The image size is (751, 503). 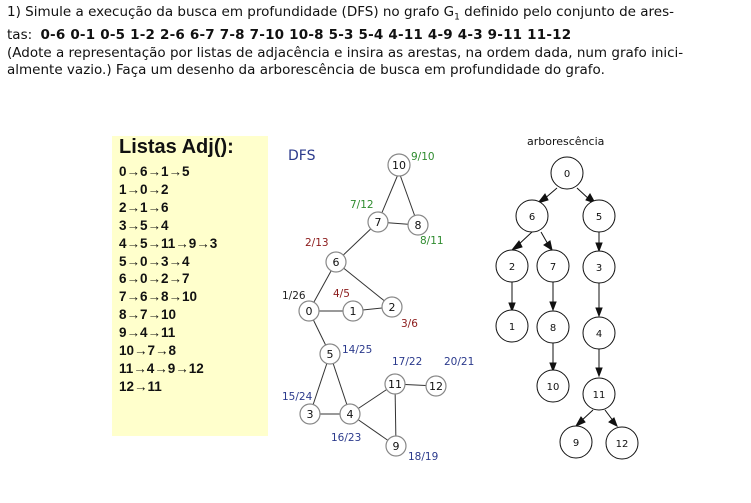 I want to click on tree-nodes, so click(x=567, y=308).